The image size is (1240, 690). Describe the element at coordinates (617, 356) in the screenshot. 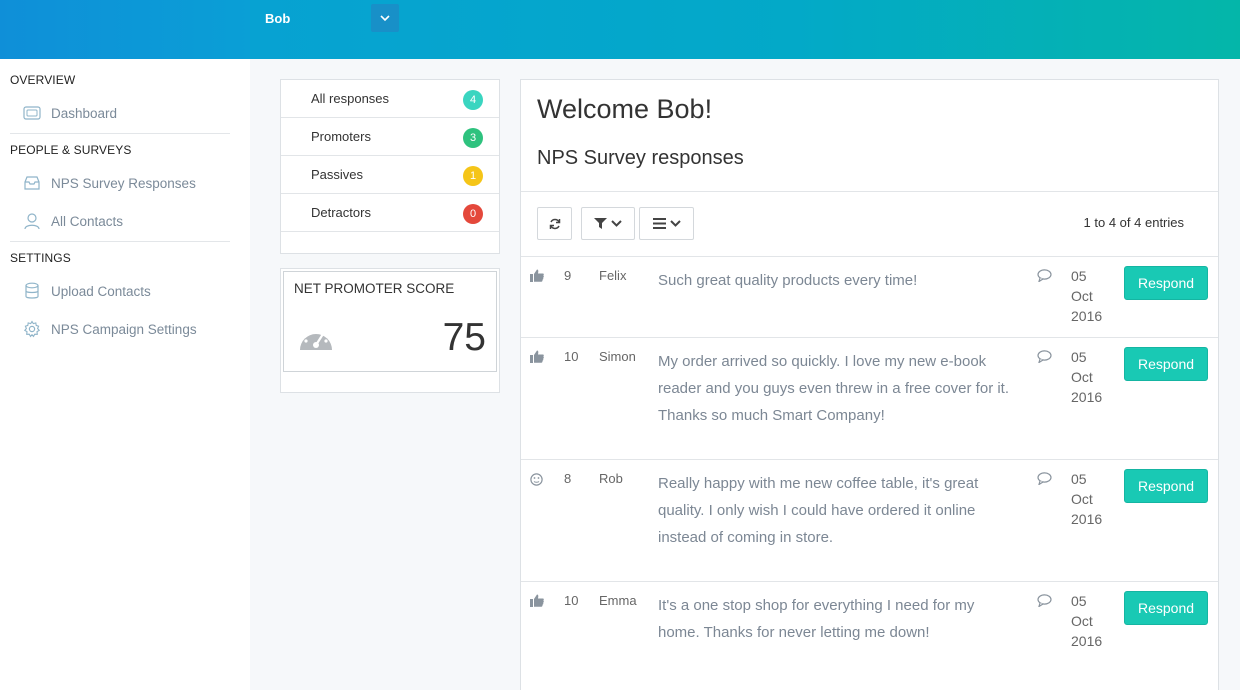

I see `response-name: Simon` at that location.